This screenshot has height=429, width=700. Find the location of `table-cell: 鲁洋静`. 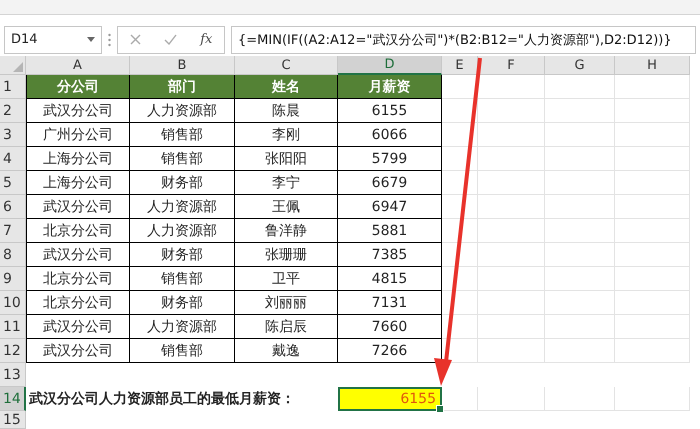

table-cell: 鲁洋静 is located at coordinates (286, 231).